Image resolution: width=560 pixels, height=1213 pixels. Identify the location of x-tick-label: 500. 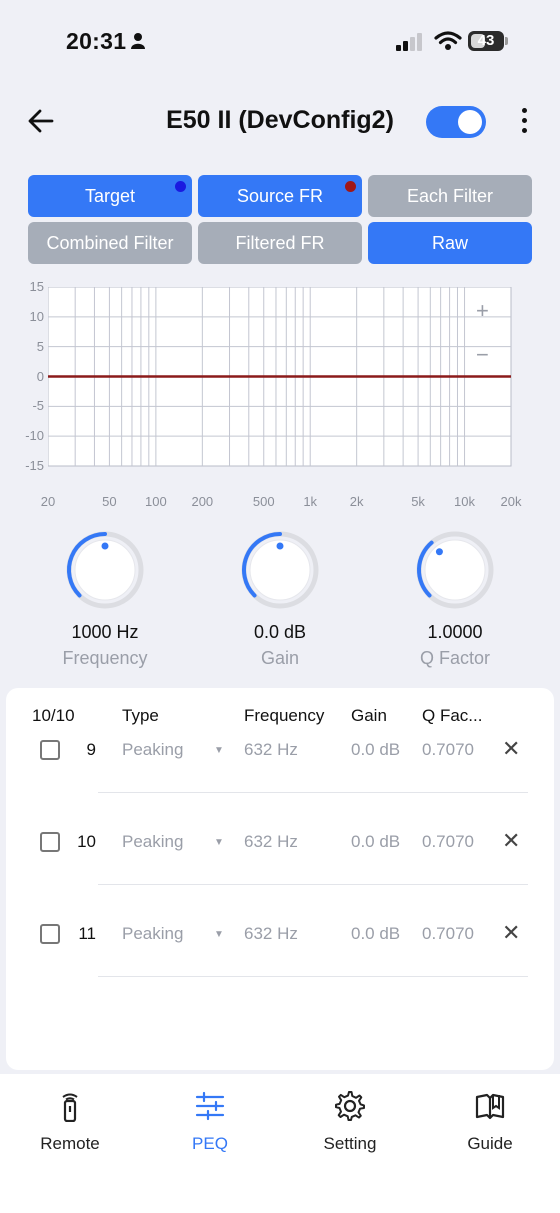
(263, 501).